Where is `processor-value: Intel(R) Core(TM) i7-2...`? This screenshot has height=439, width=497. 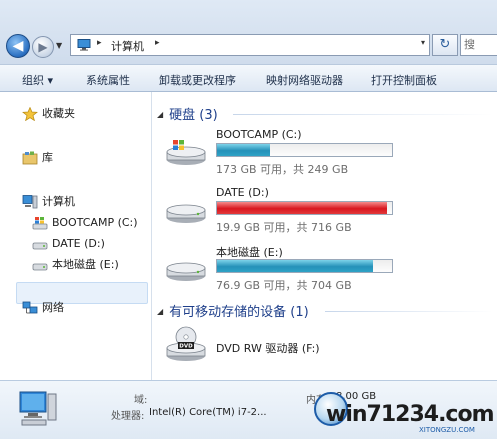
processor-value: Intel(R) Core(TM) i7-2... is located at coordinates (208, 412).